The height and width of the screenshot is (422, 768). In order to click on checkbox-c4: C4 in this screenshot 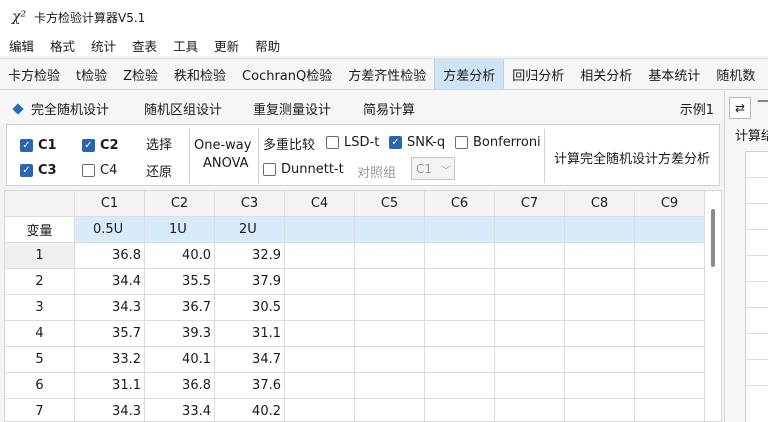, I will do `click(99, 170)`.